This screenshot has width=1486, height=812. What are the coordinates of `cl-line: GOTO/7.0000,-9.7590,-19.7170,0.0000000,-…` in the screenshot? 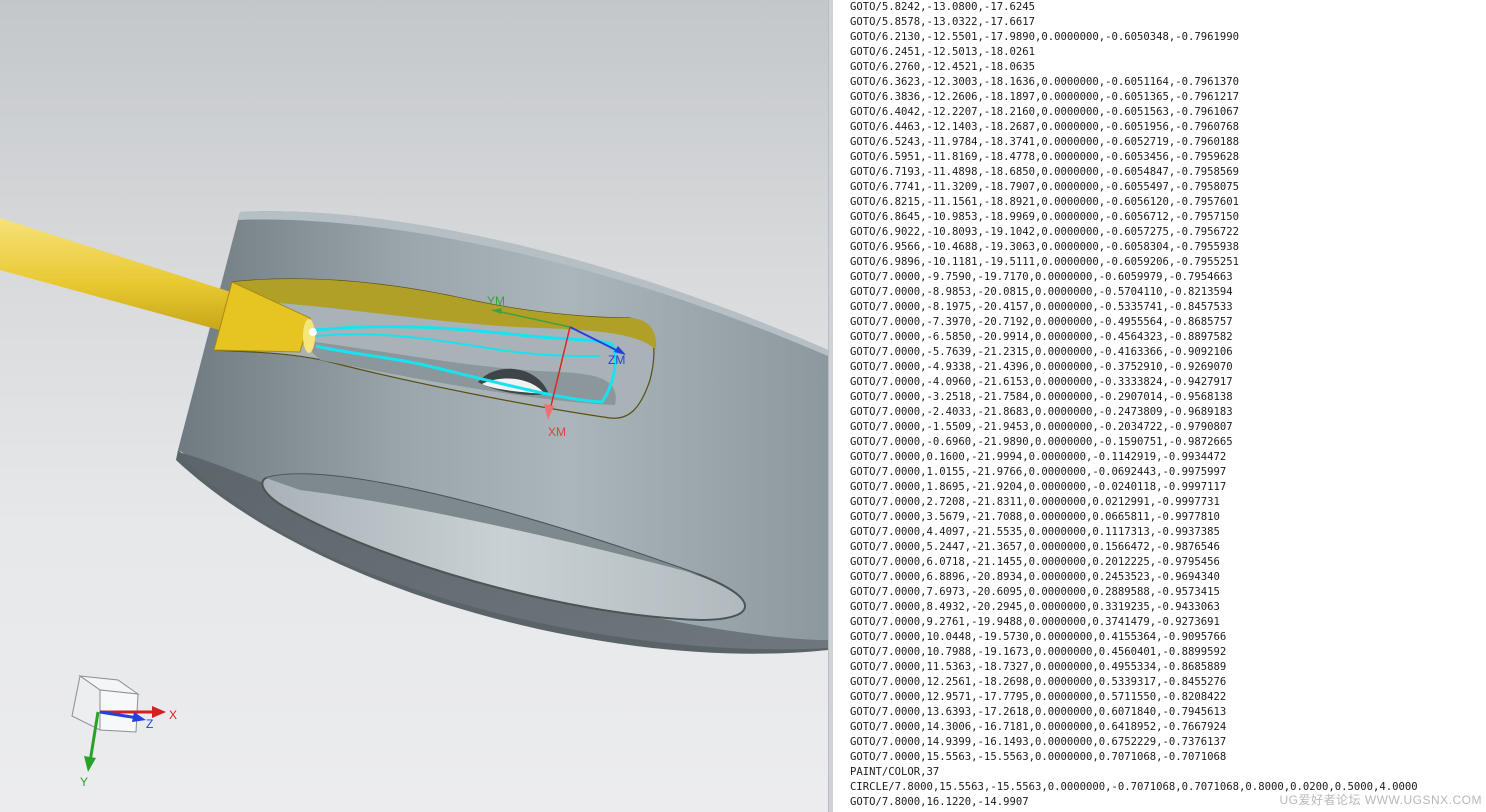 It's located at (1041, 277).